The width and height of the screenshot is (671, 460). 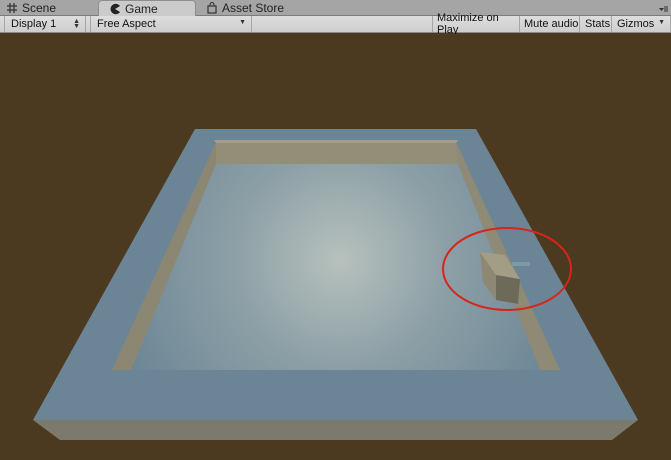 What do you see at coordinates (468, 24) in the screenshot?
I see `maximize-on-play-label: Maximize on Play` at bounding box center [468, 24].